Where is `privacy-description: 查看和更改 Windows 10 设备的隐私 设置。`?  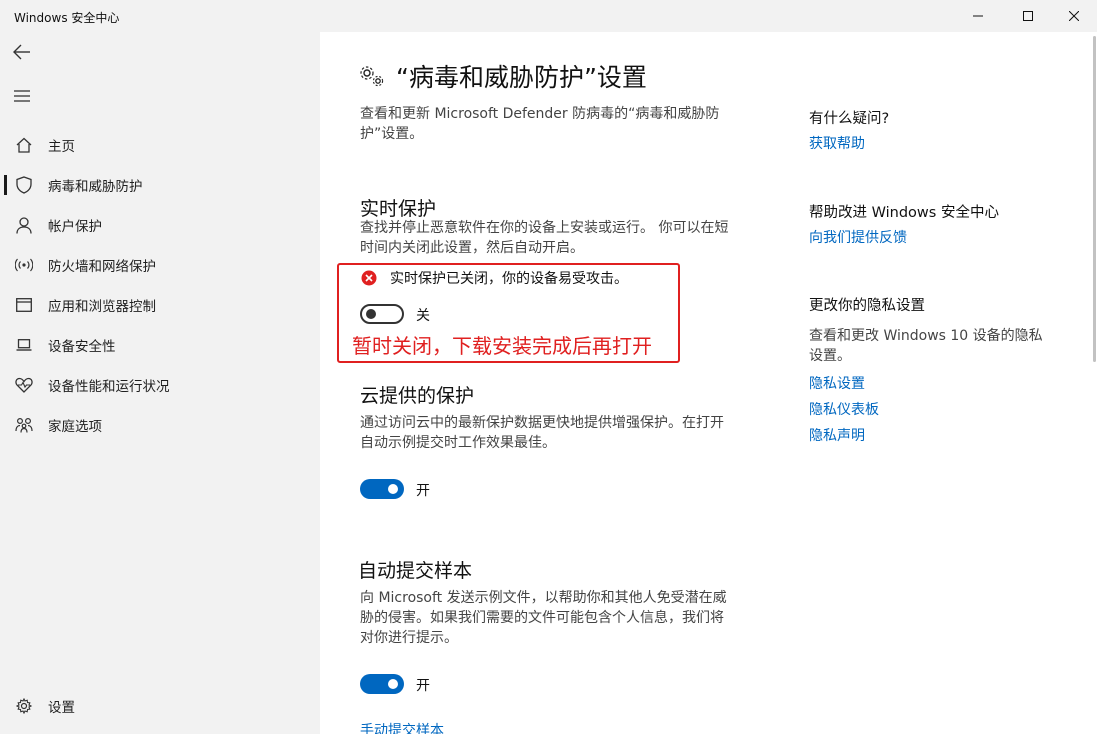
privacy-description: 查看和更改 Windows 10 设备的隐私 设置。 is located at coordinates (934, 346).